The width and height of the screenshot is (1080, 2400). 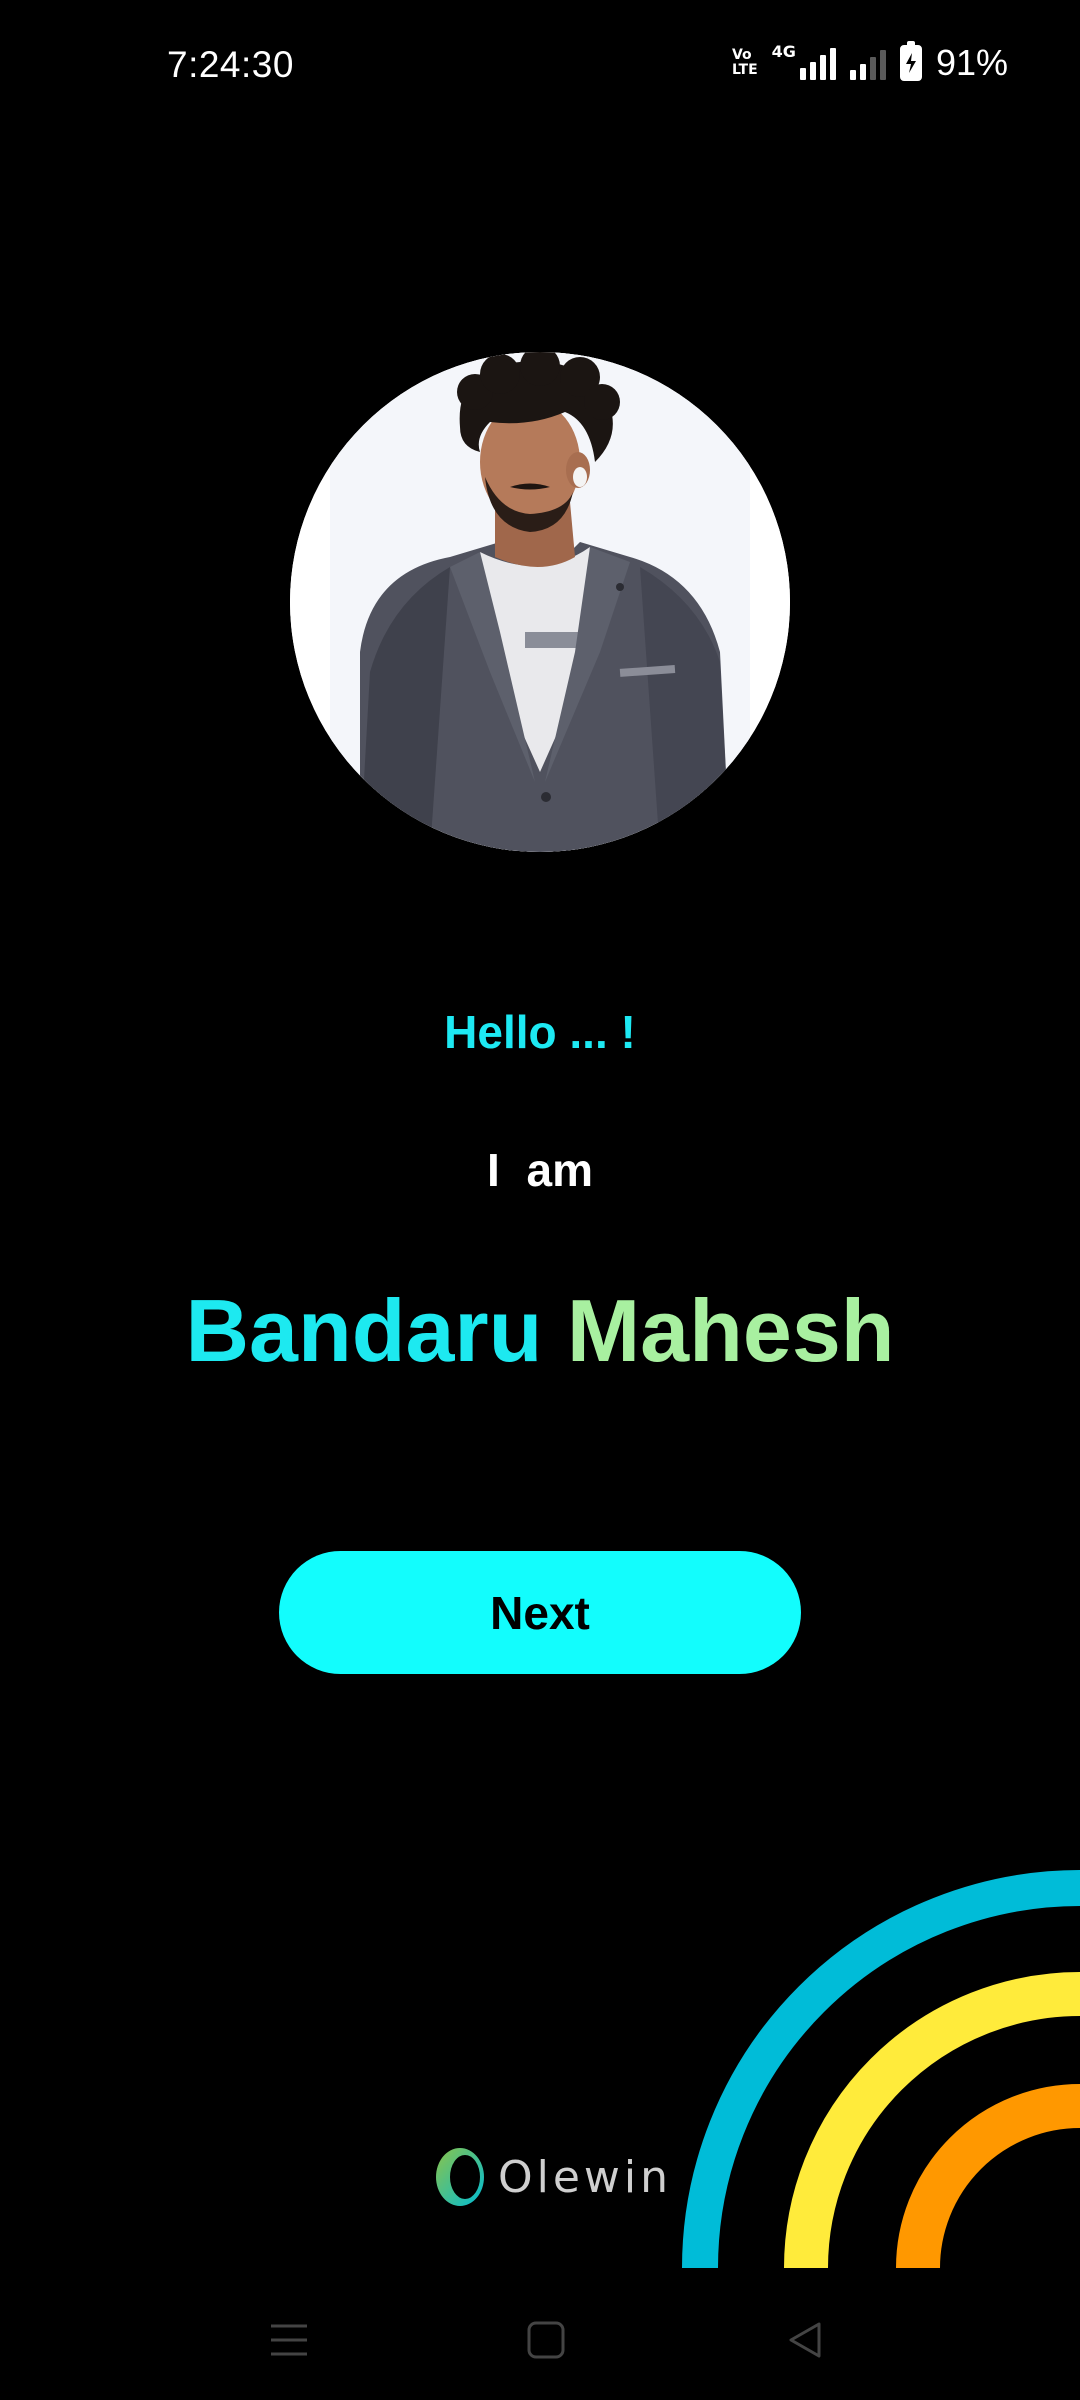 I want to click on home-icon, so click(x=546, y=2340).